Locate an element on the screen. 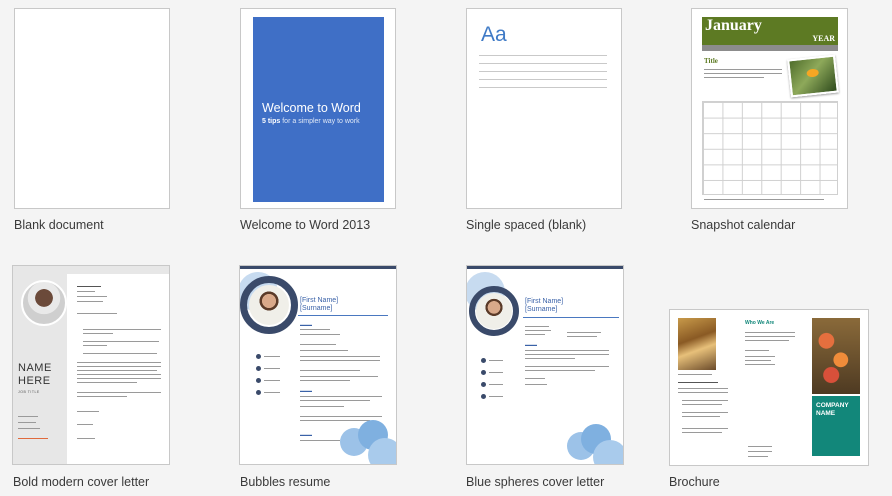 The width and height of the screenshot is (892, 496). brochure-heading: Who We Are is located at coordinates (760, 323).